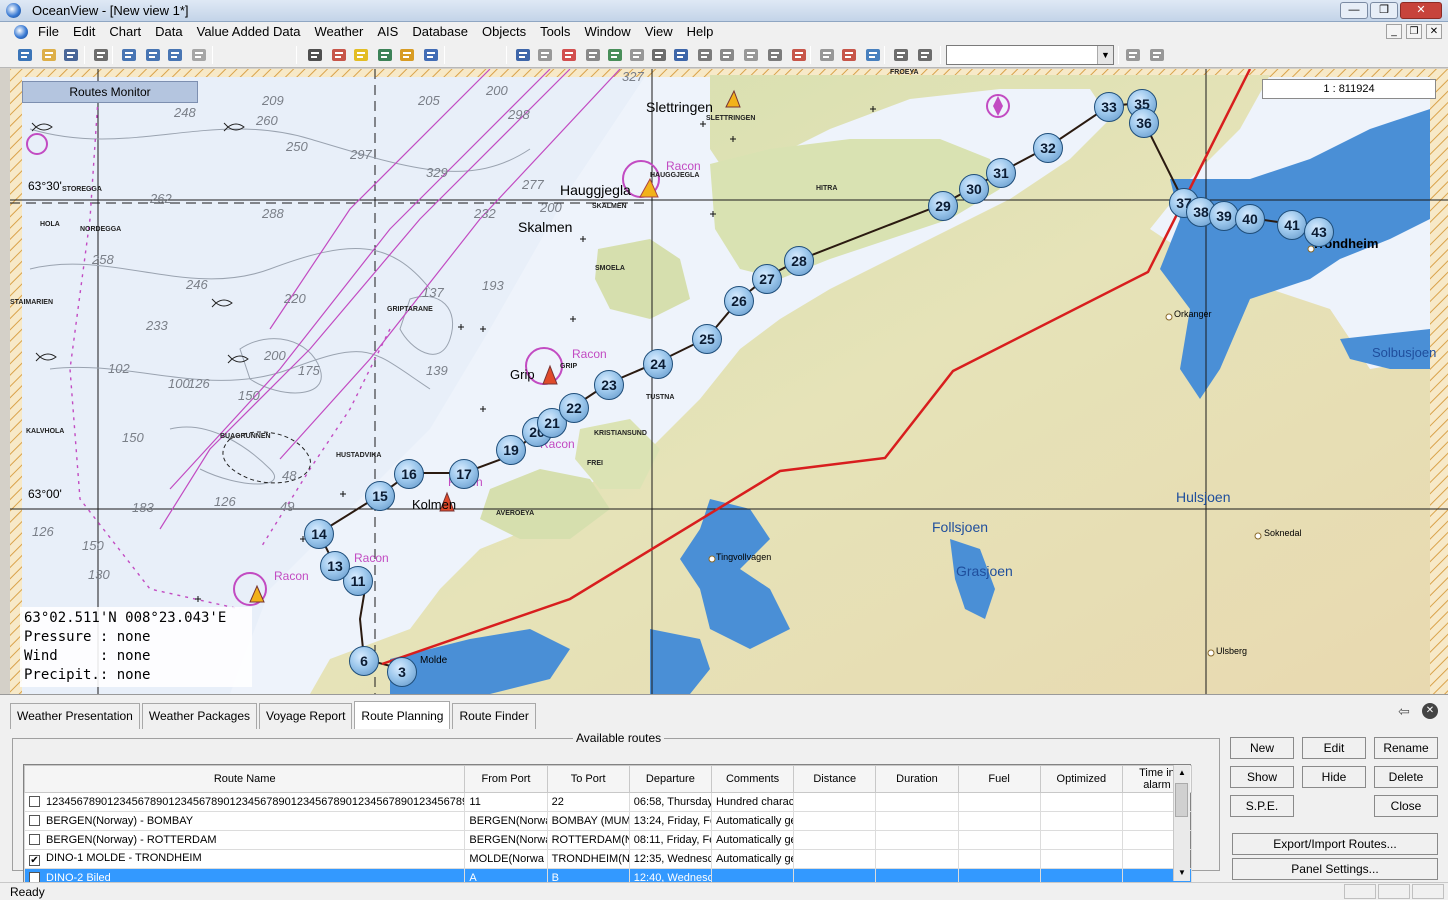  I want to click on menu-weather: Weather, so click(338, 31).